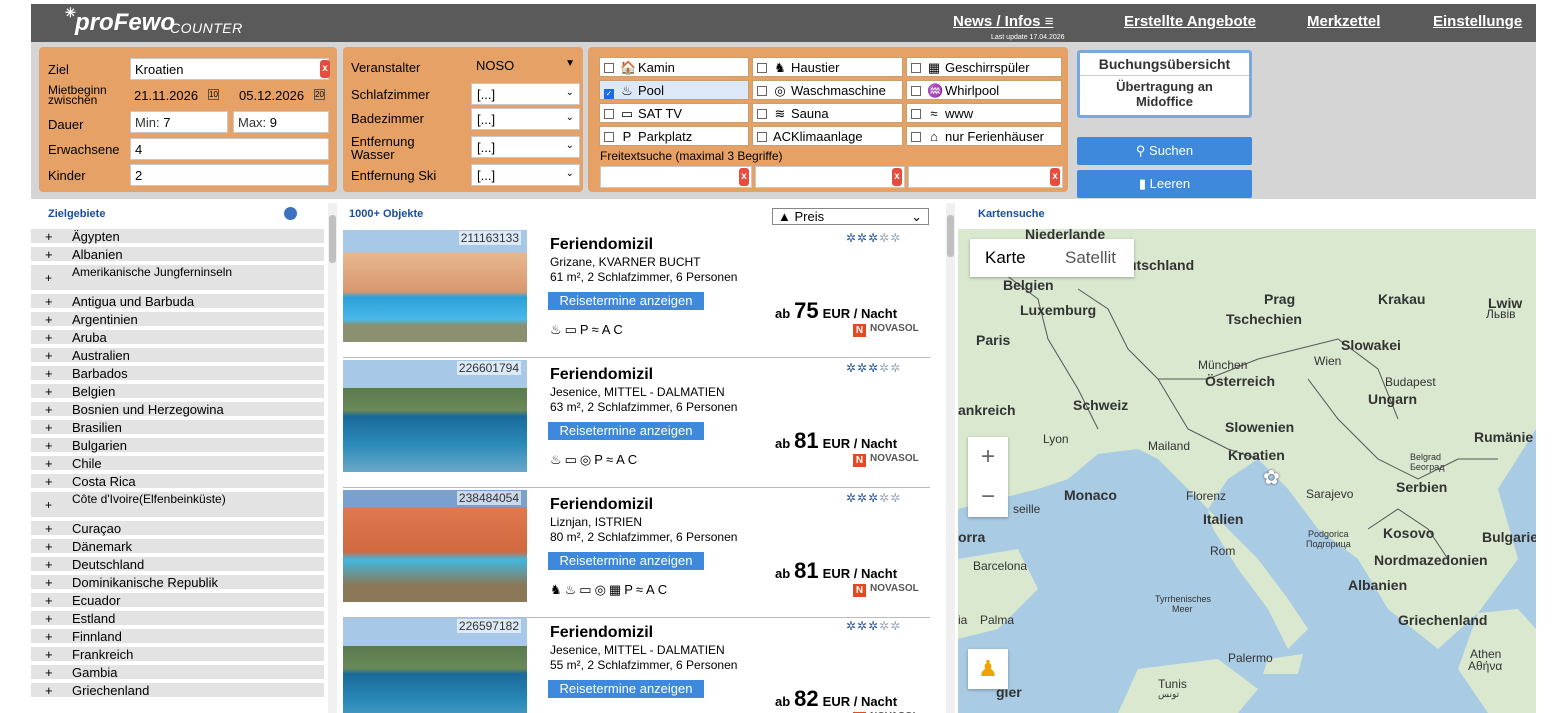 This screenshot has width=1554, height=713. What do you see at coordinates (177, 319) in the screenshot?
I see `zielgebiet-item: + Argentinien` at bounding box center [177, 319].